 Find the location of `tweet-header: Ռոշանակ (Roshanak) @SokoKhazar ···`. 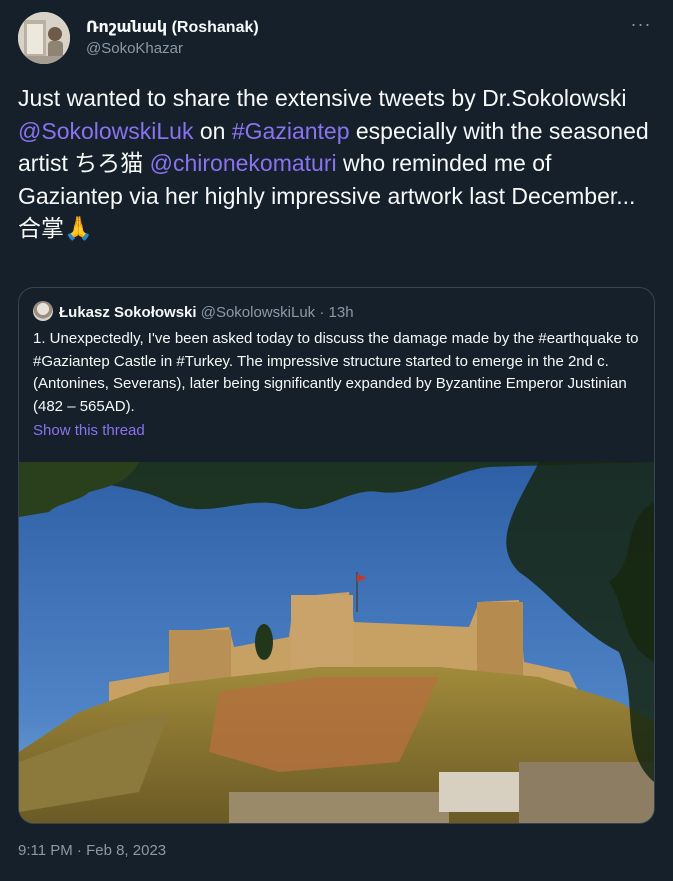

tweet-header: Ռոշանակ (Roshanak) @SokoKhazar ··· is located at coordinates (336, 40).